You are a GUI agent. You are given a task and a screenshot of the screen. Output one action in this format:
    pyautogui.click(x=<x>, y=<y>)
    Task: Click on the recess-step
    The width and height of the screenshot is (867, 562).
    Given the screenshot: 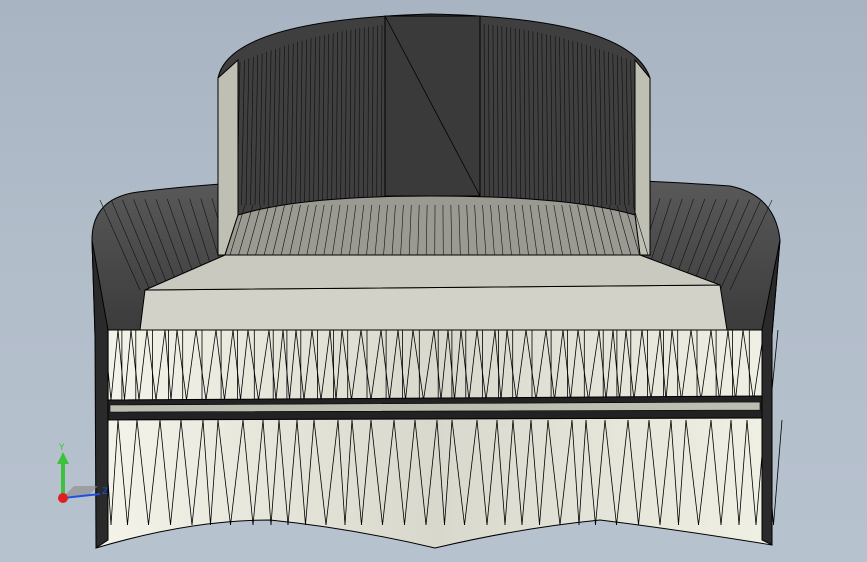 What is the action you would take?
    pyautogui.click(x=432, y=272)
    